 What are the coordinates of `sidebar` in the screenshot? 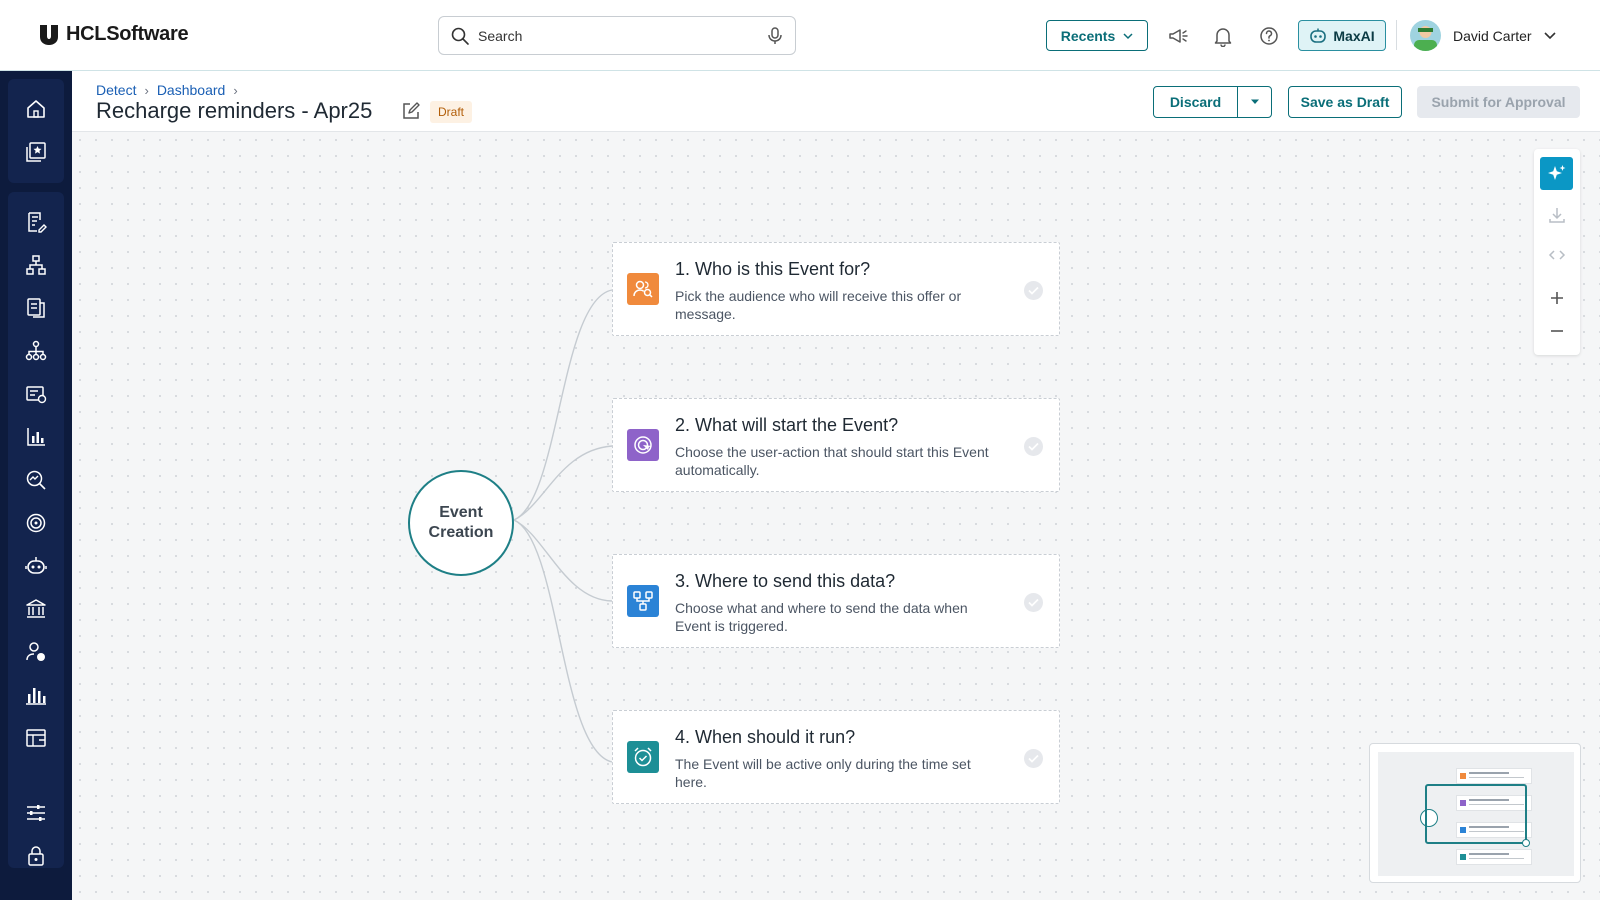 It's located at (36, 485).